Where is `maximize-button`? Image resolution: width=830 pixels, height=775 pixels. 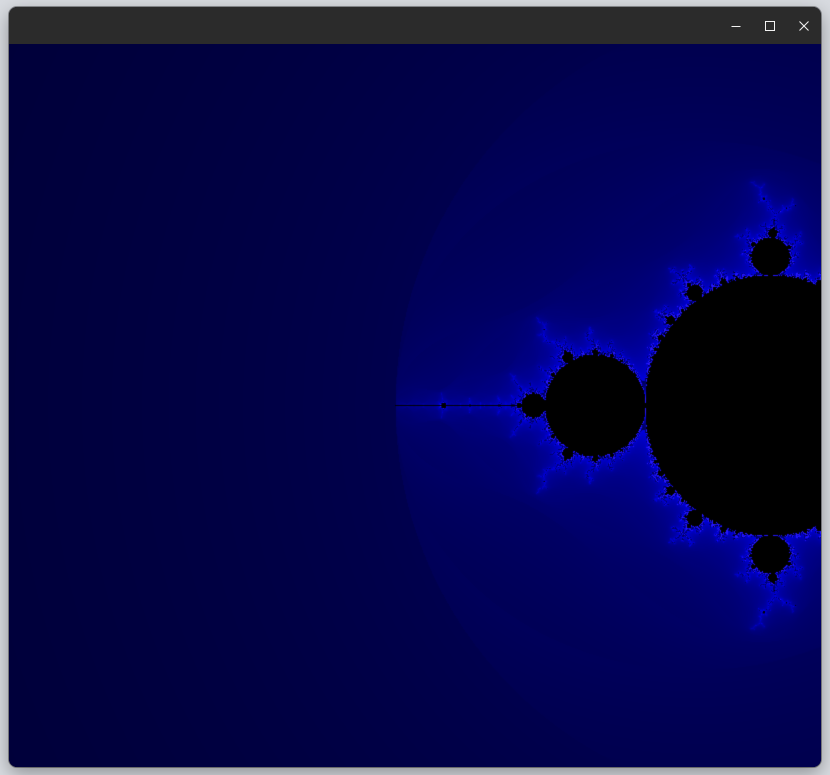
maximize-button is located at coordinates (770, 25).